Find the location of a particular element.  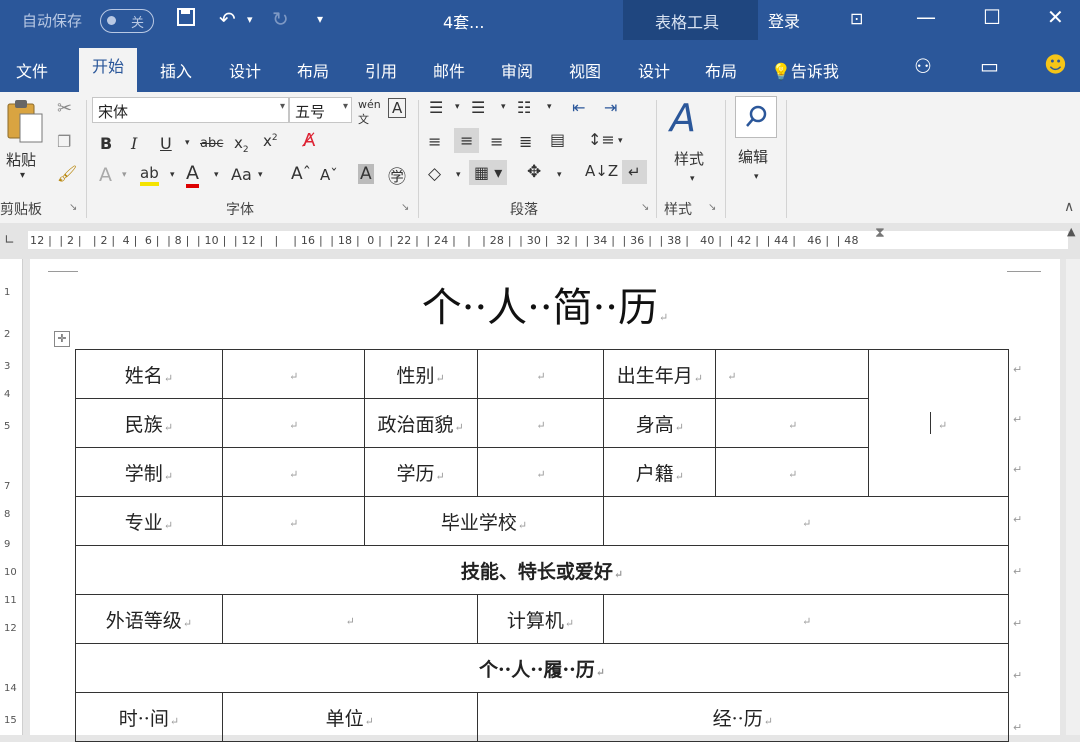

copy-icon: ❐ is located at coordinates (64, 141).